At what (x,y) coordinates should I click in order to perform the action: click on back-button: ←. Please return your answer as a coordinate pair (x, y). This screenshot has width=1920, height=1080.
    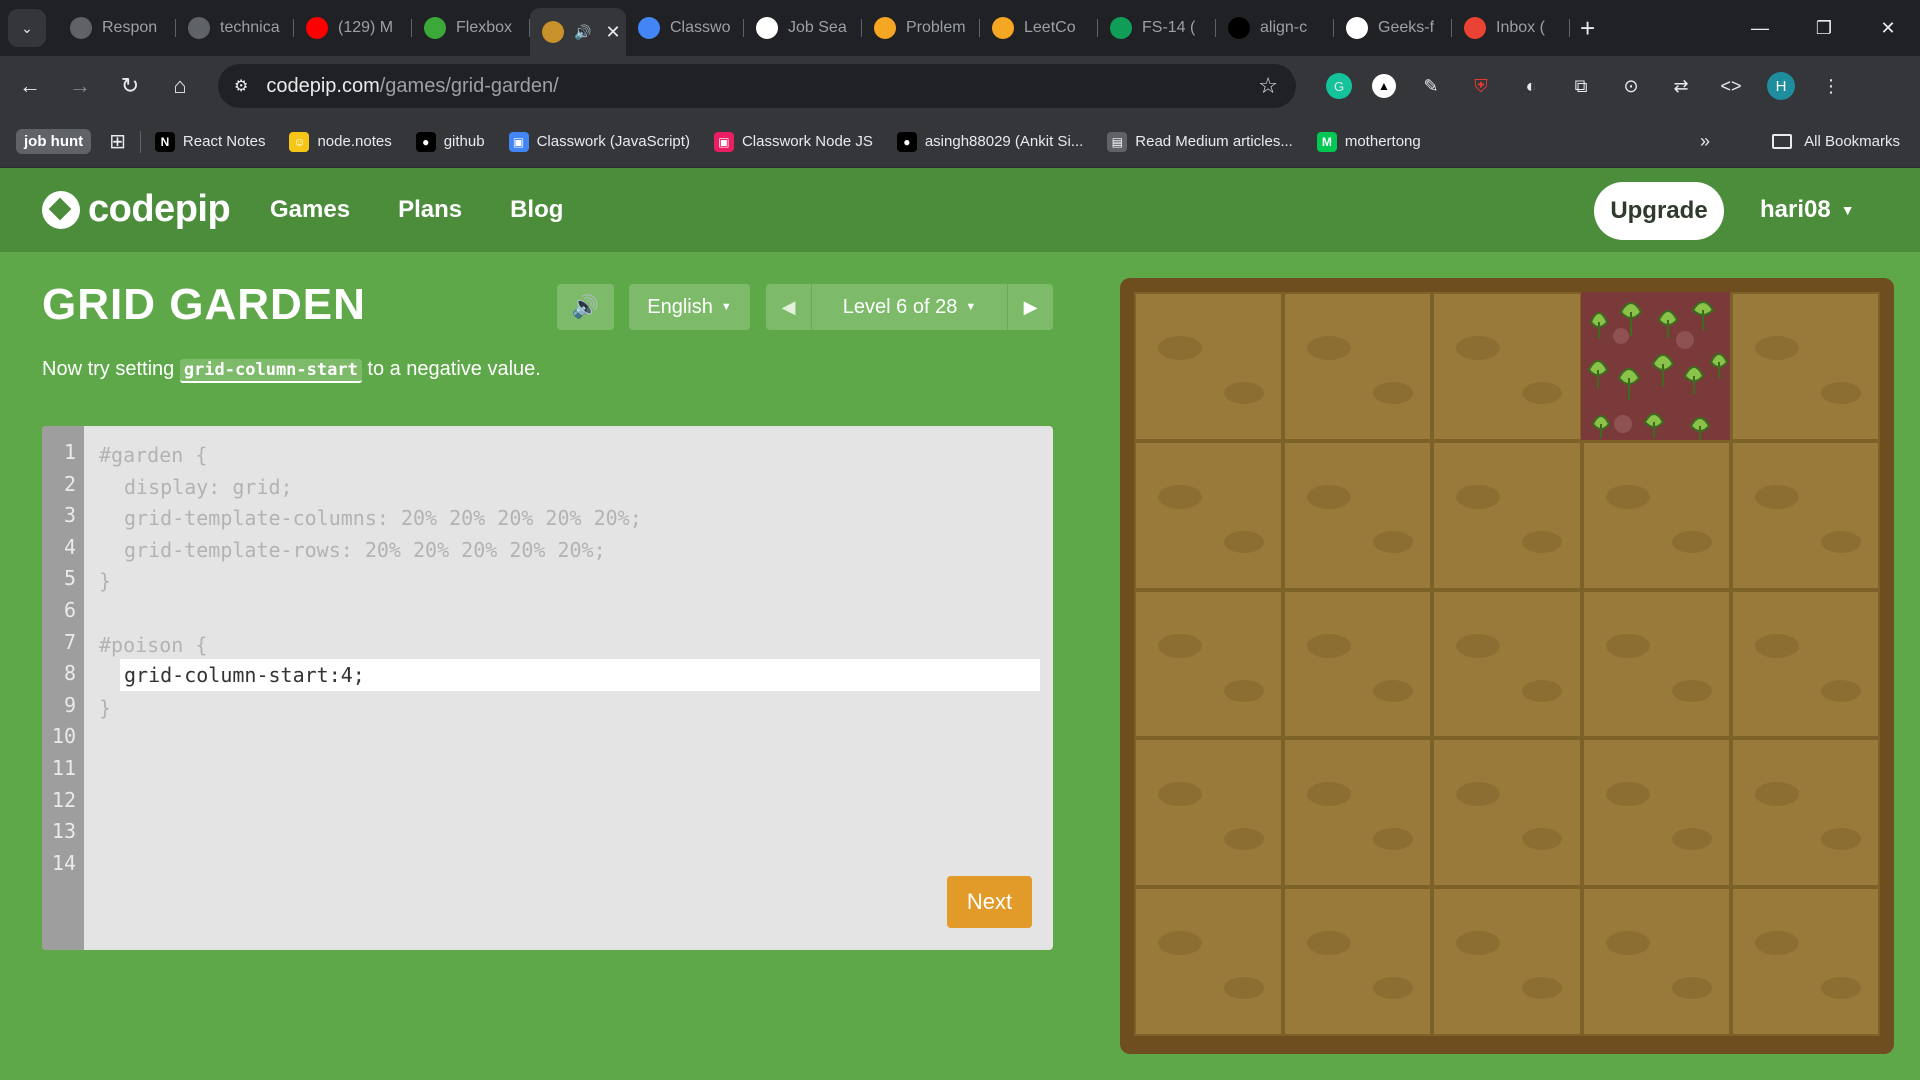
    Looking at the image, I should click on (30, 86).